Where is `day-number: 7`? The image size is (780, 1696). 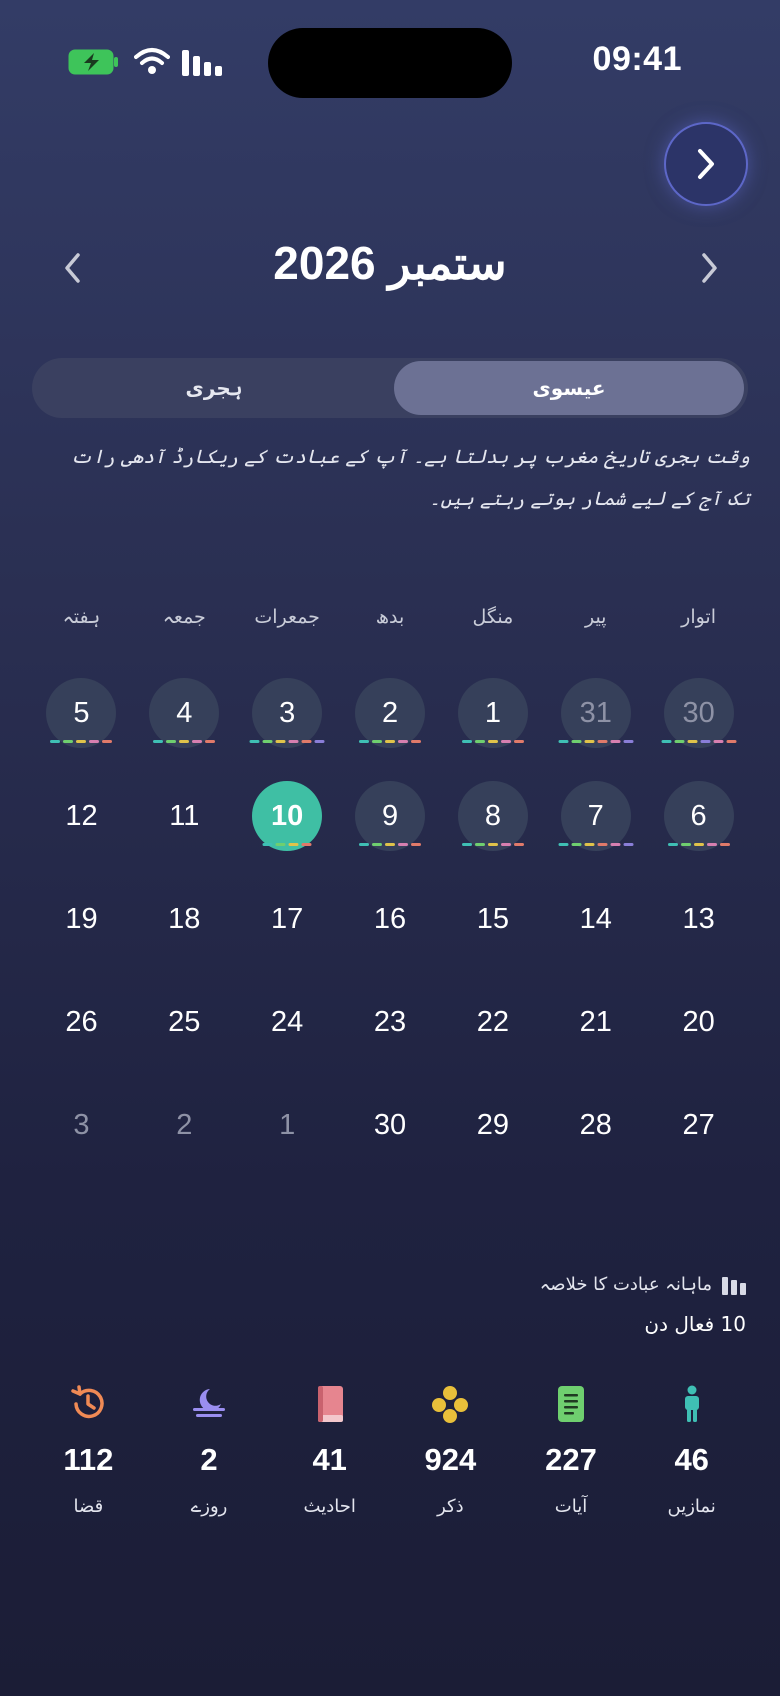
day-number: 7 is located at coordinates (595, 816).